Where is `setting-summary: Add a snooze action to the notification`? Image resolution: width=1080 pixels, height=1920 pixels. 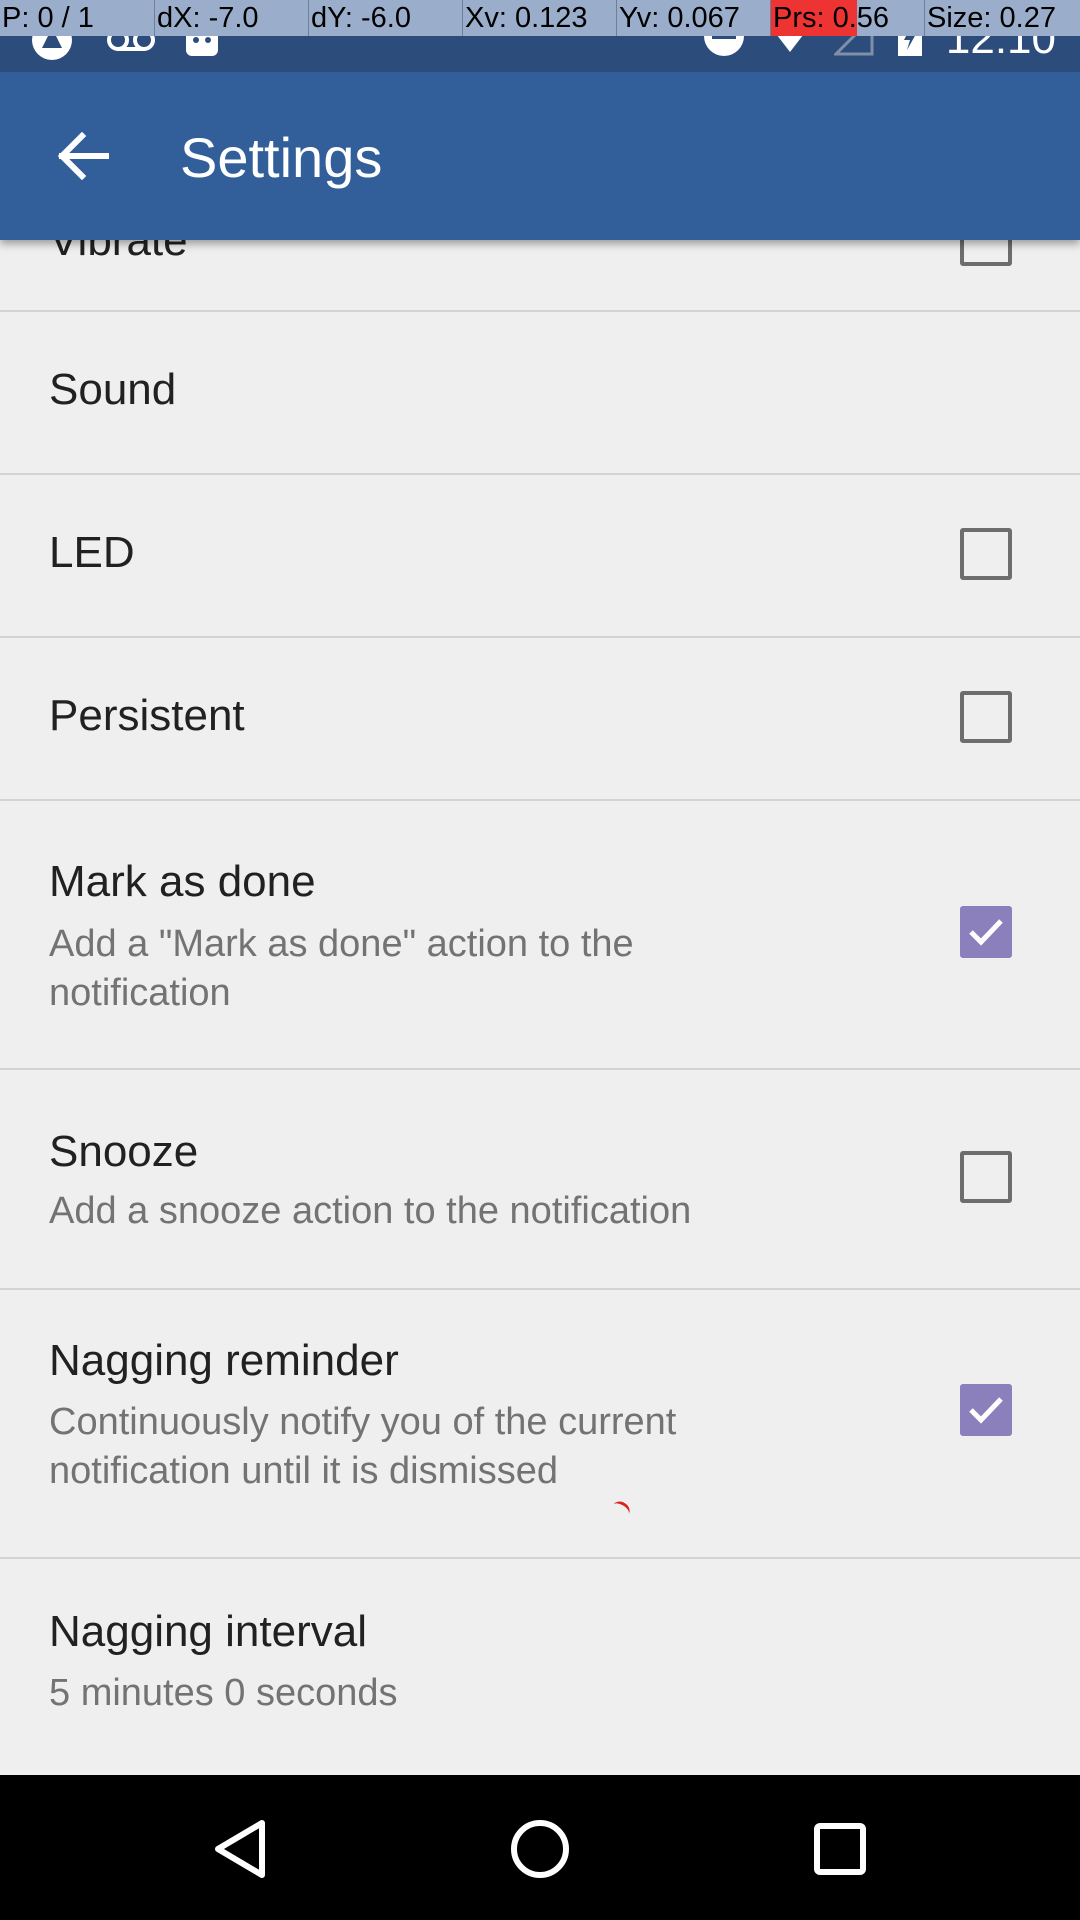 setting-summary: Add a snooze action to the notification is located at coordinates (370, 1211).